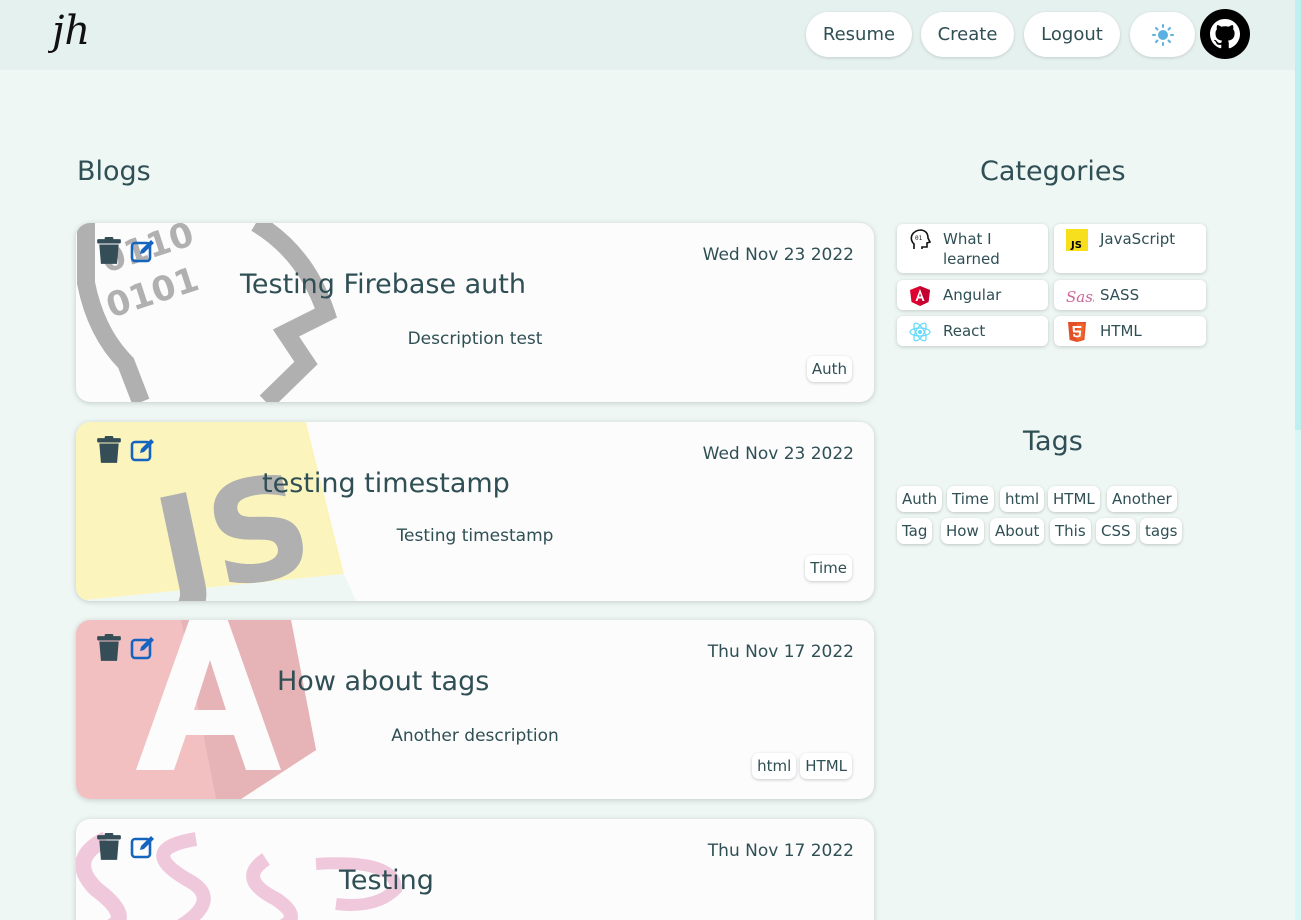  What do you see at coordinates (475, 339) in the screenshot?
I see `post-description: Description test` at bounding box center [475, 339].